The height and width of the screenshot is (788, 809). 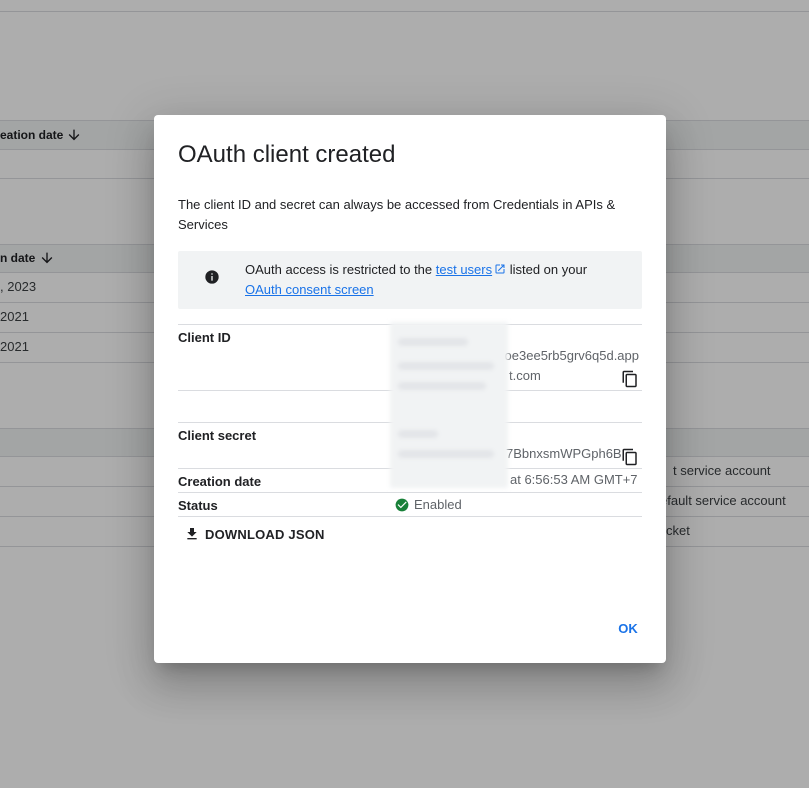 I want to click on notice-text: listed on your, so click(x=547, y=269).